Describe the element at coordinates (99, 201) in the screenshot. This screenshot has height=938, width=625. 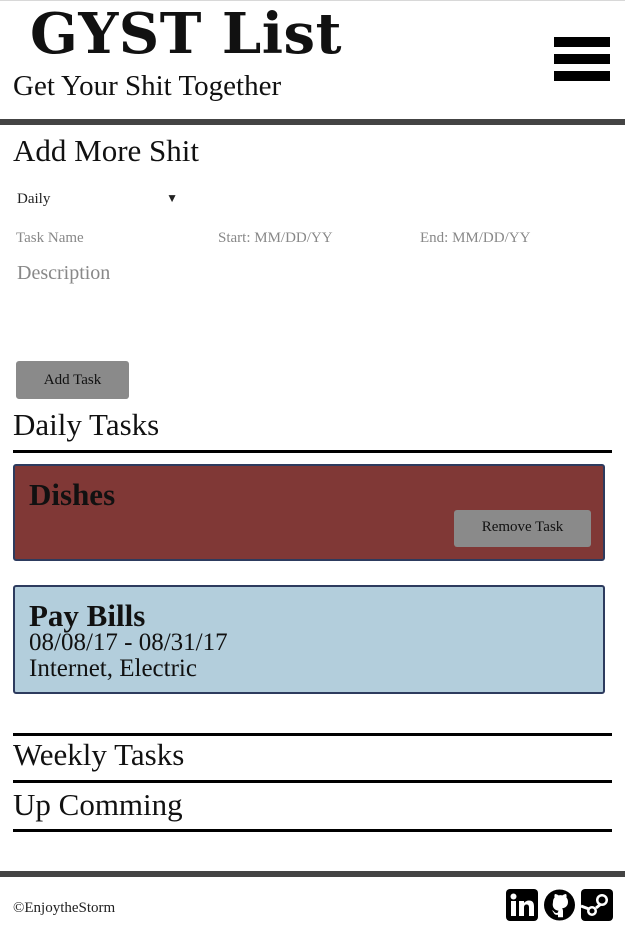
I see `frequency-select: Daily ▼` at that location.